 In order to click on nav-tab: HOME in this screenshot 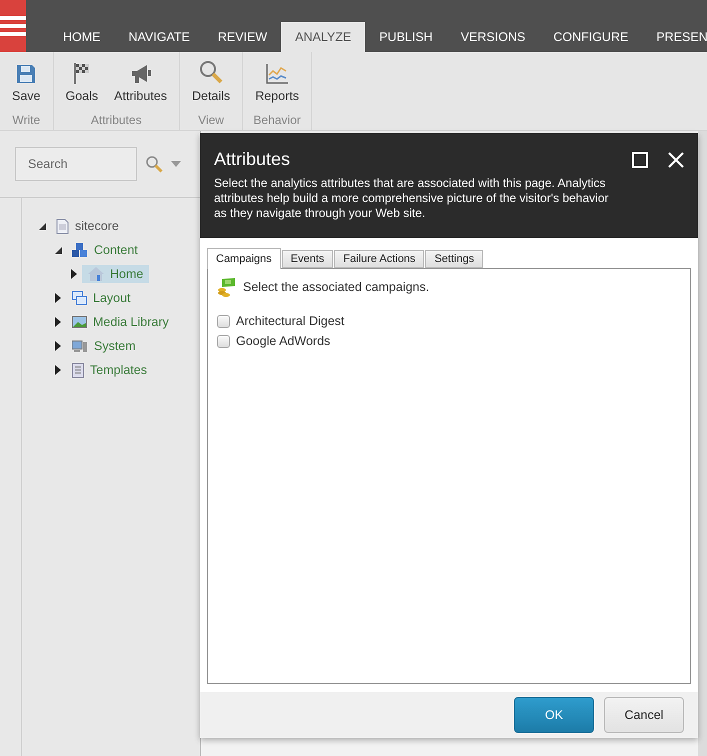, I will do `click(81, 37)`.